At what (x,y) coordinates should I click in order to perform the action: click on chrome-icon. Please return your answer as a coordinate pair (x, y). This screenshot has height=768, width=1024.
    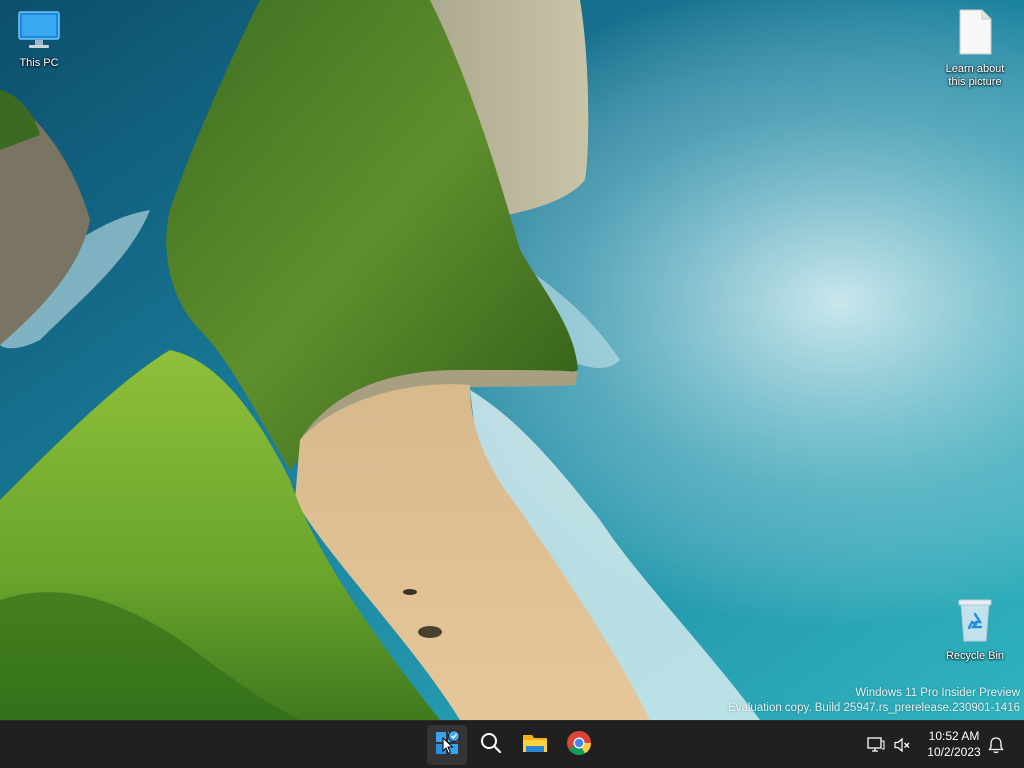
    Looking at the image, I should click on (579, 745).